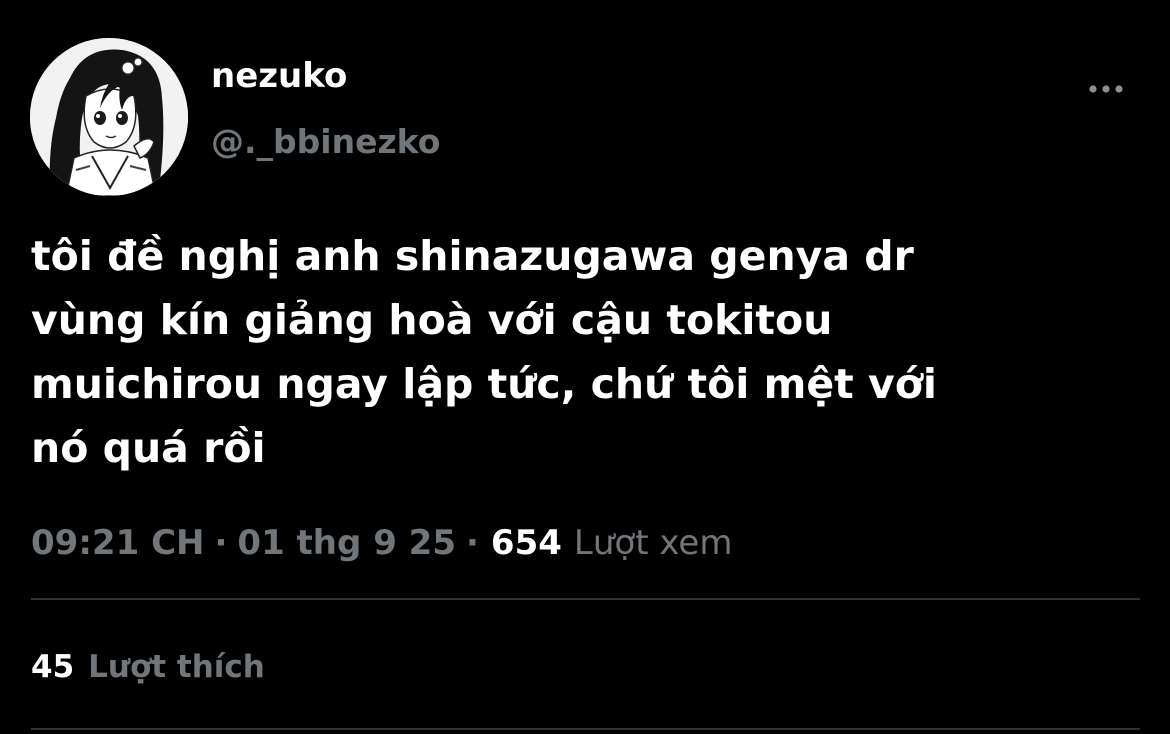  I want to click on tweet-meta: 09:21 CH · 01 thg 9 25 · 654 Lượt xem, so click(381, 543).